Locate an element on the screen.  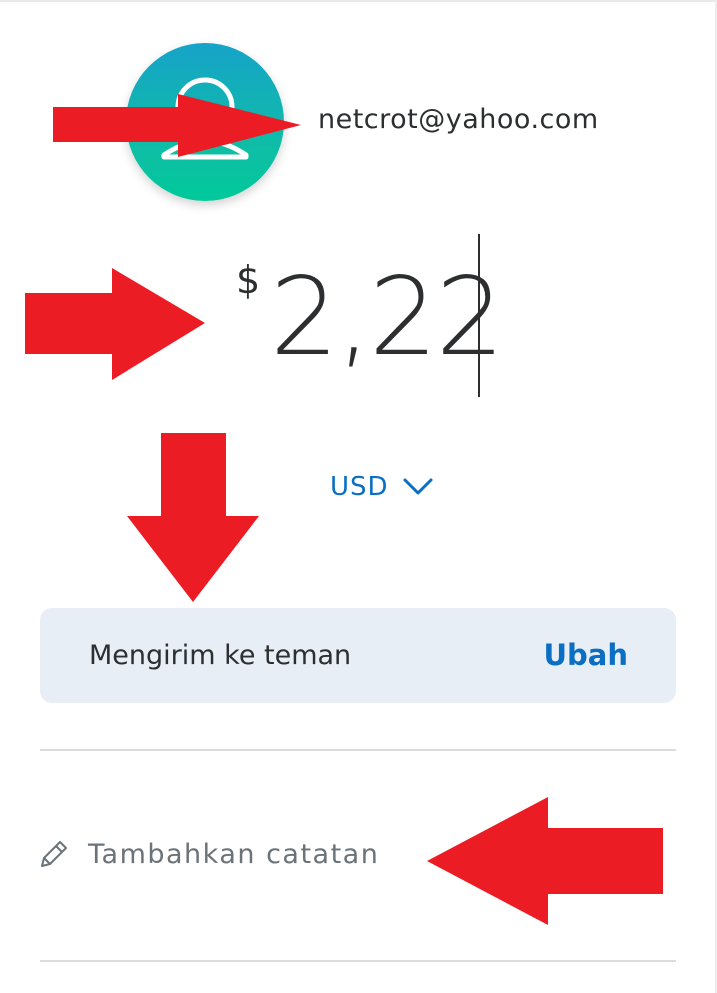
amount-input: 2,22 is located at coordinates (387, 318).